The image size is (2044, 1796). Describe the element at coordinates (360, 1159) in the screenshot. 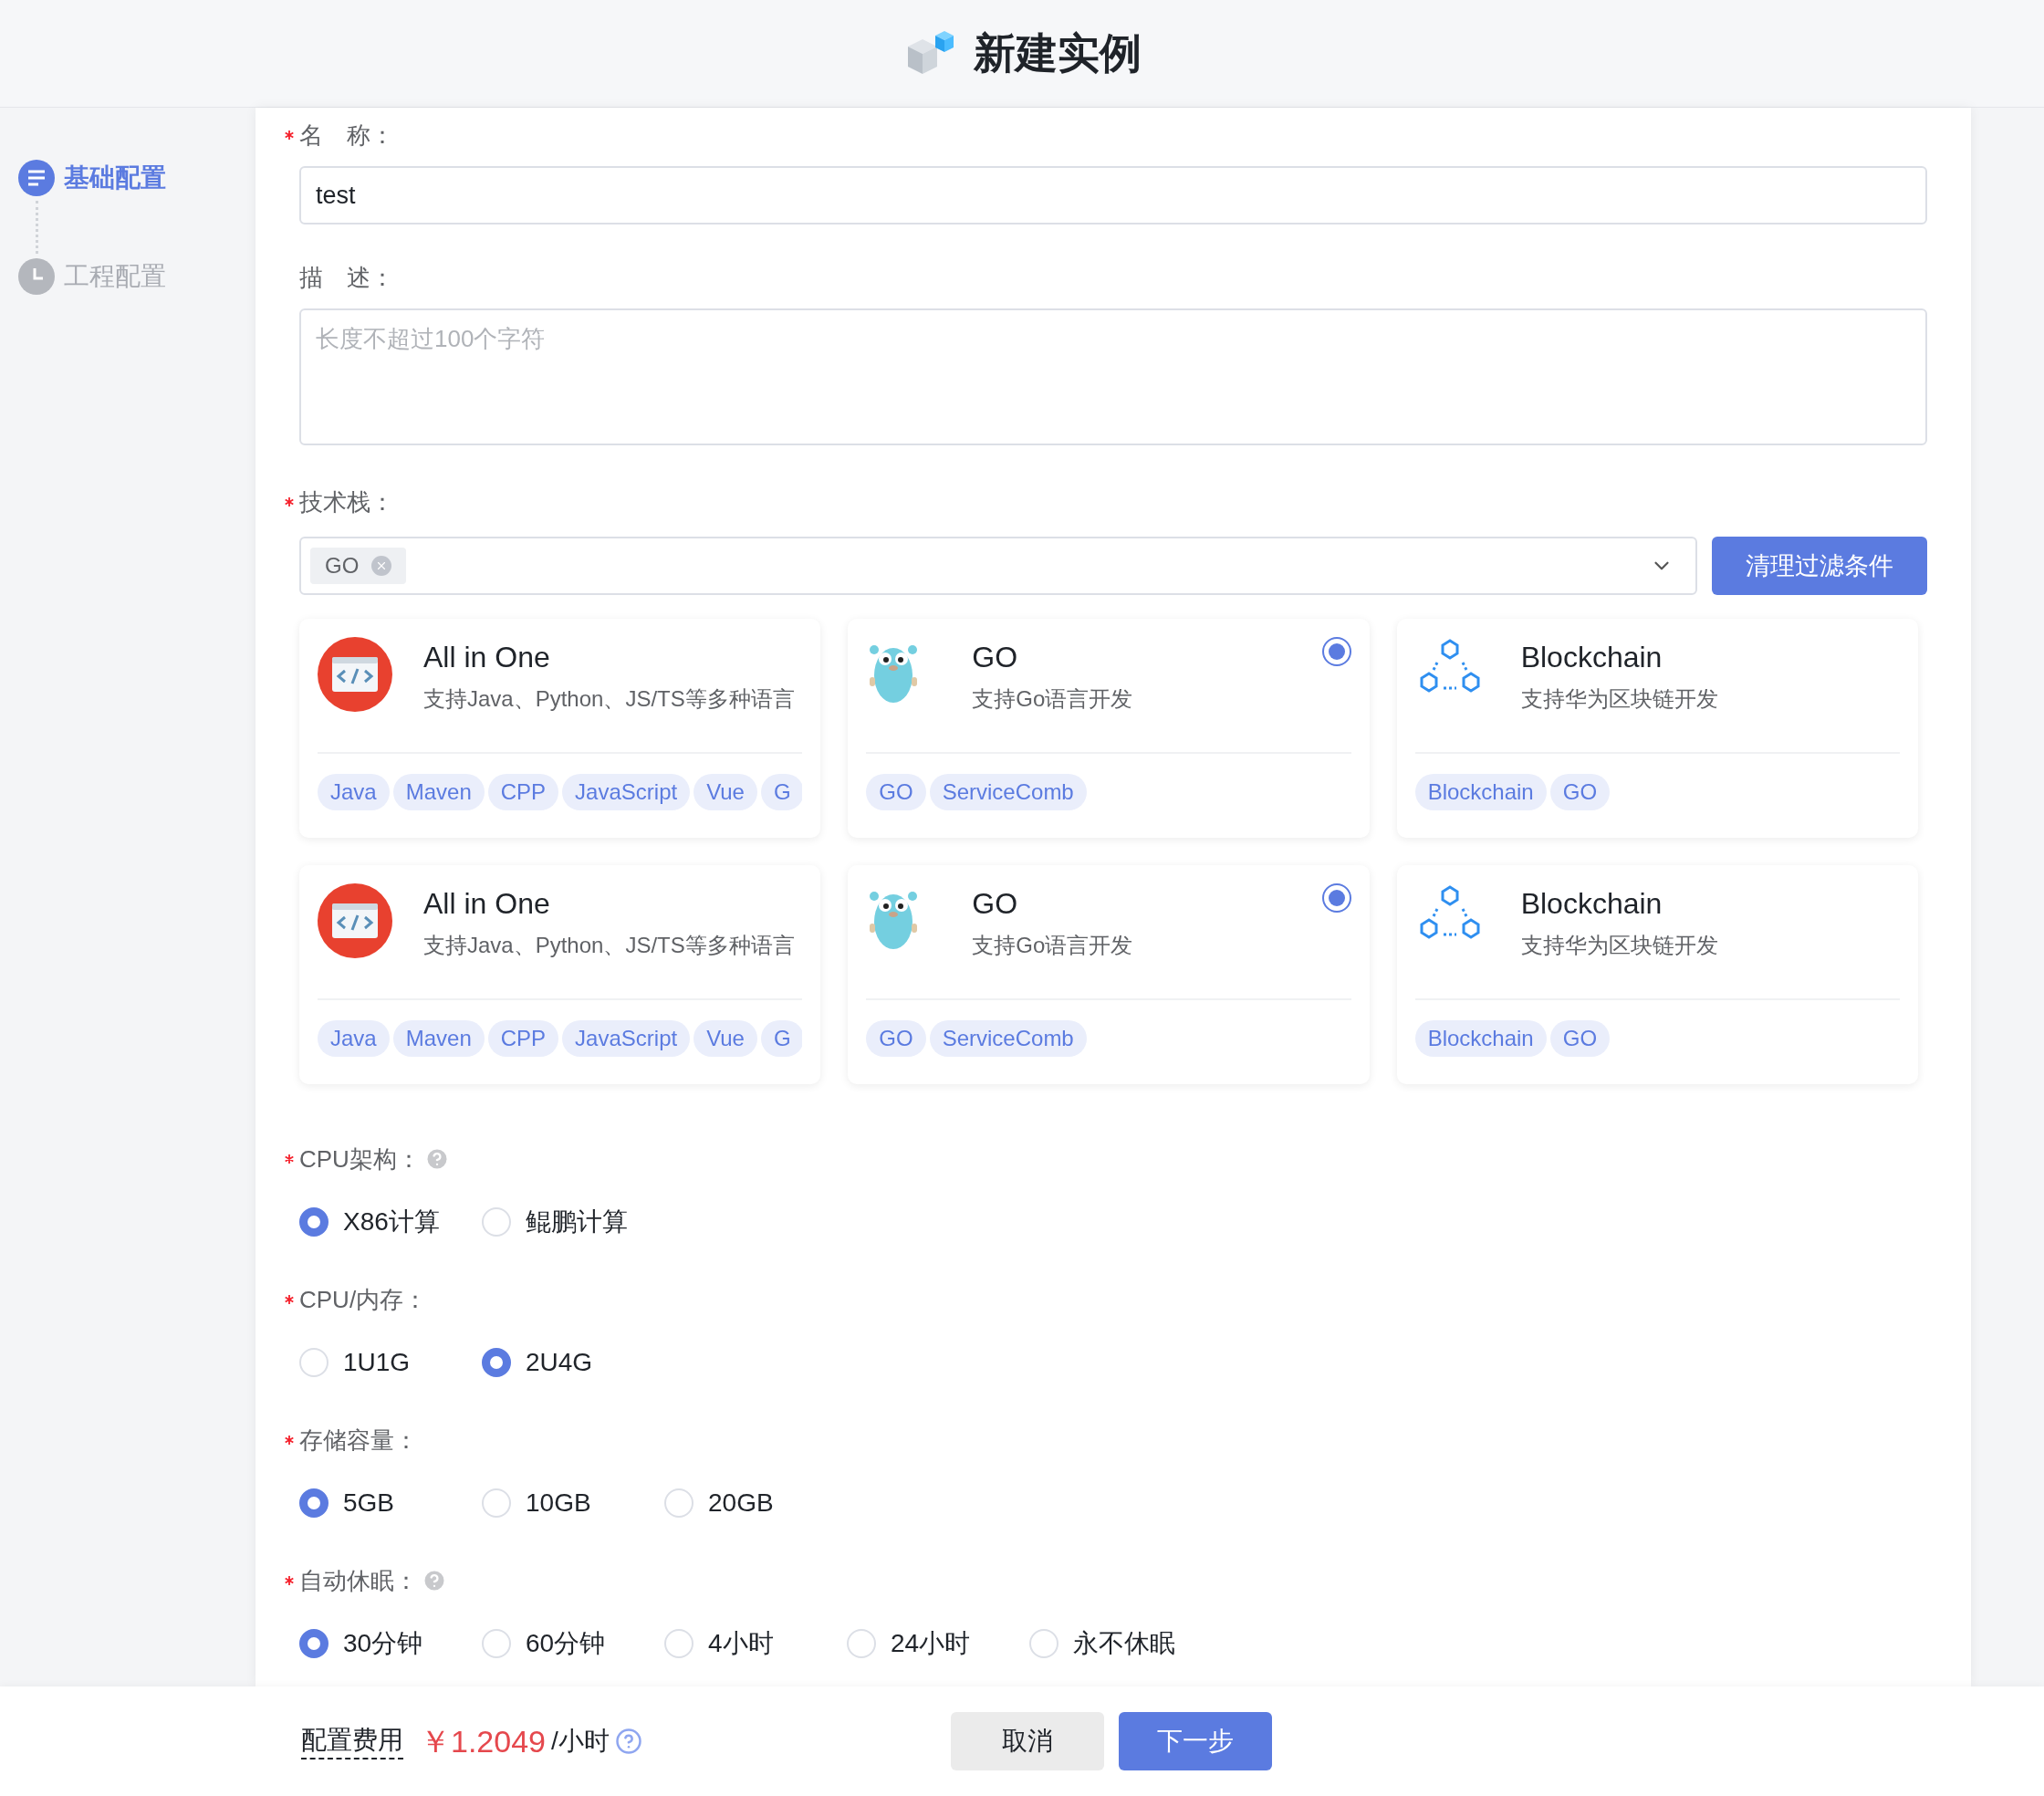

I see `field-label: CPU架构：` at that location.